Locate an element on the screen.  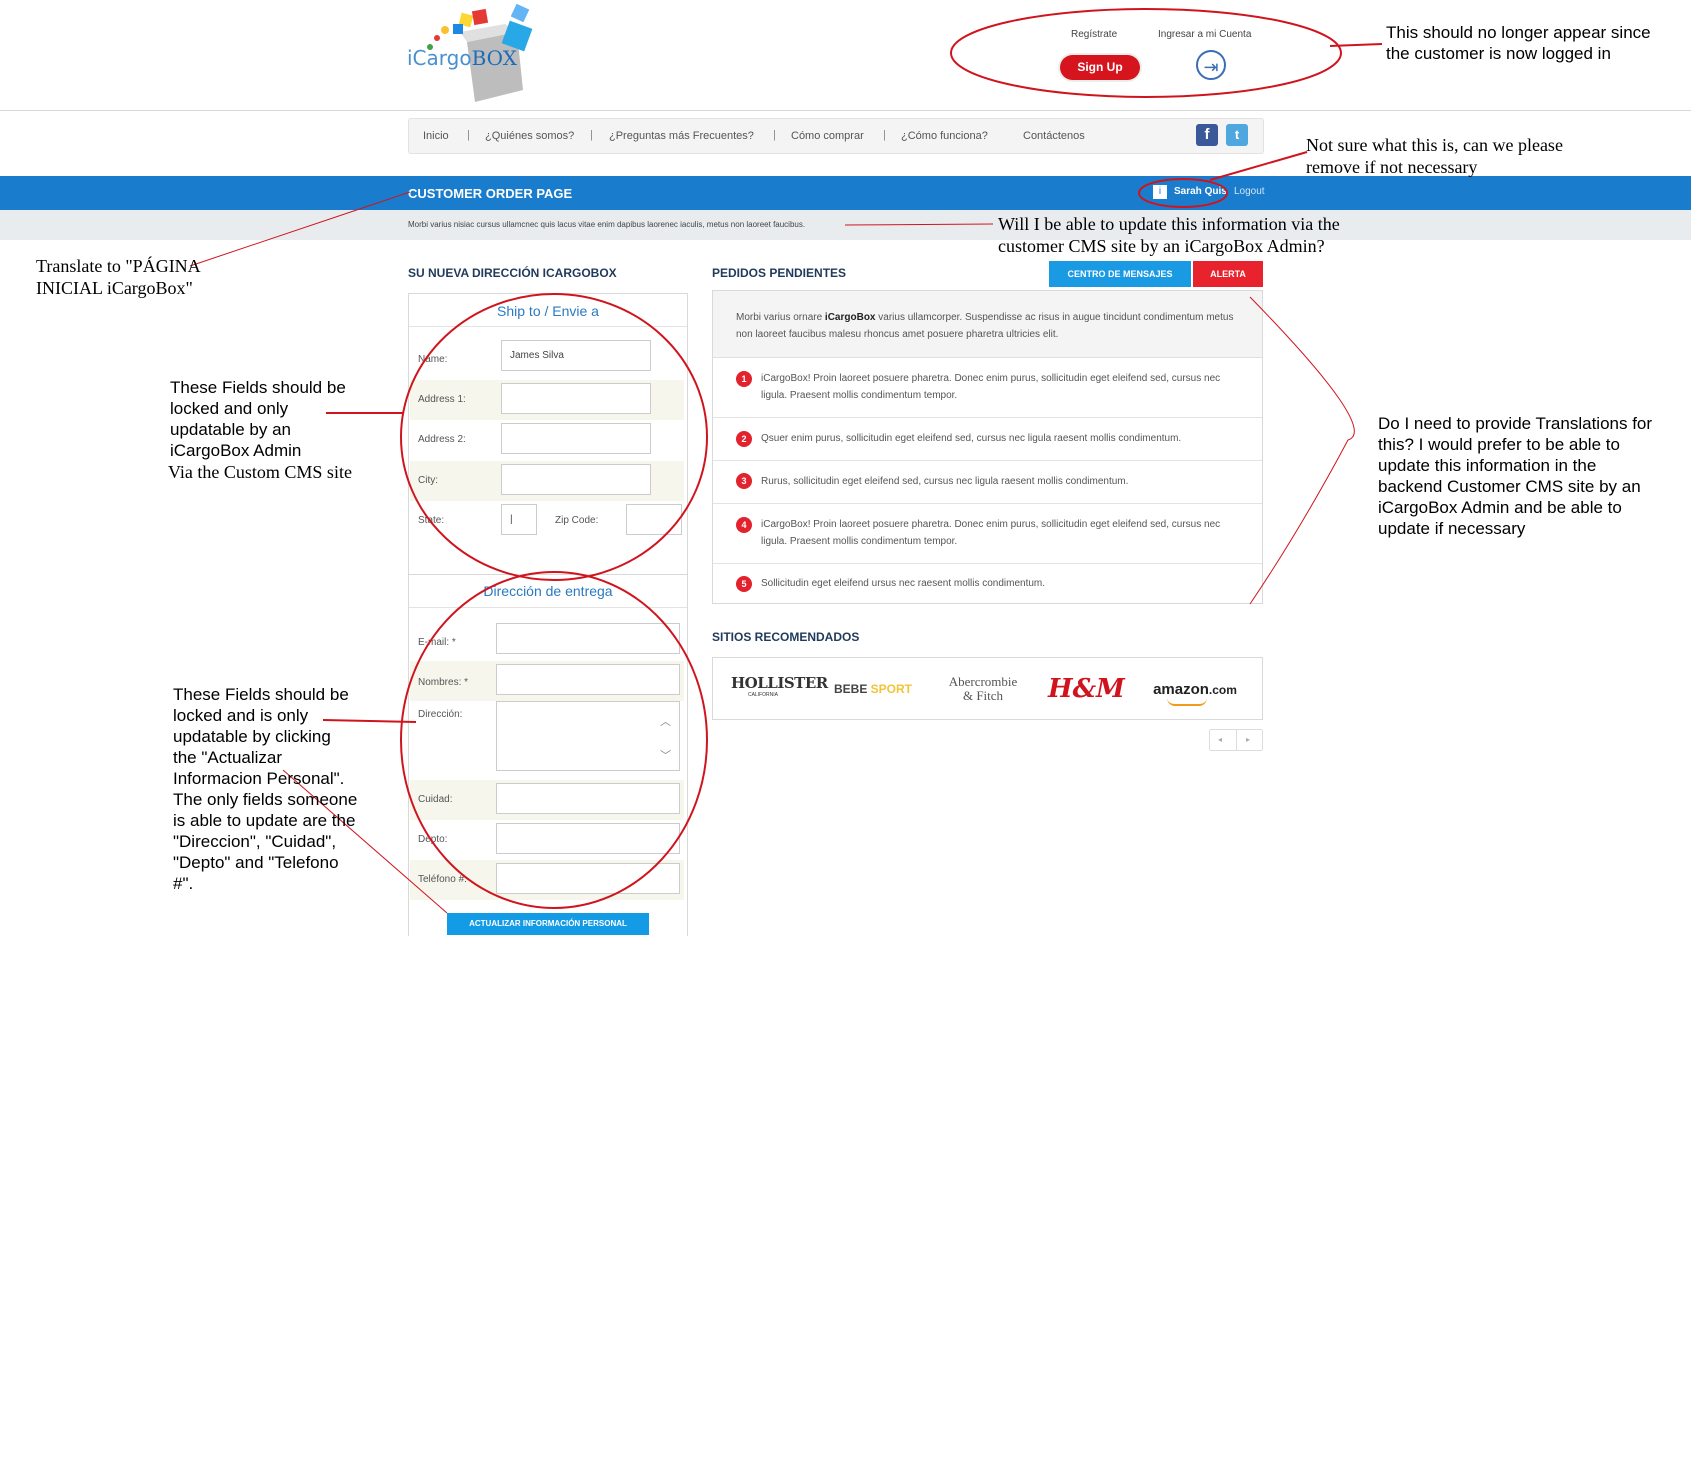
order-number-badge: 5 is located at coordinates (744, 584).